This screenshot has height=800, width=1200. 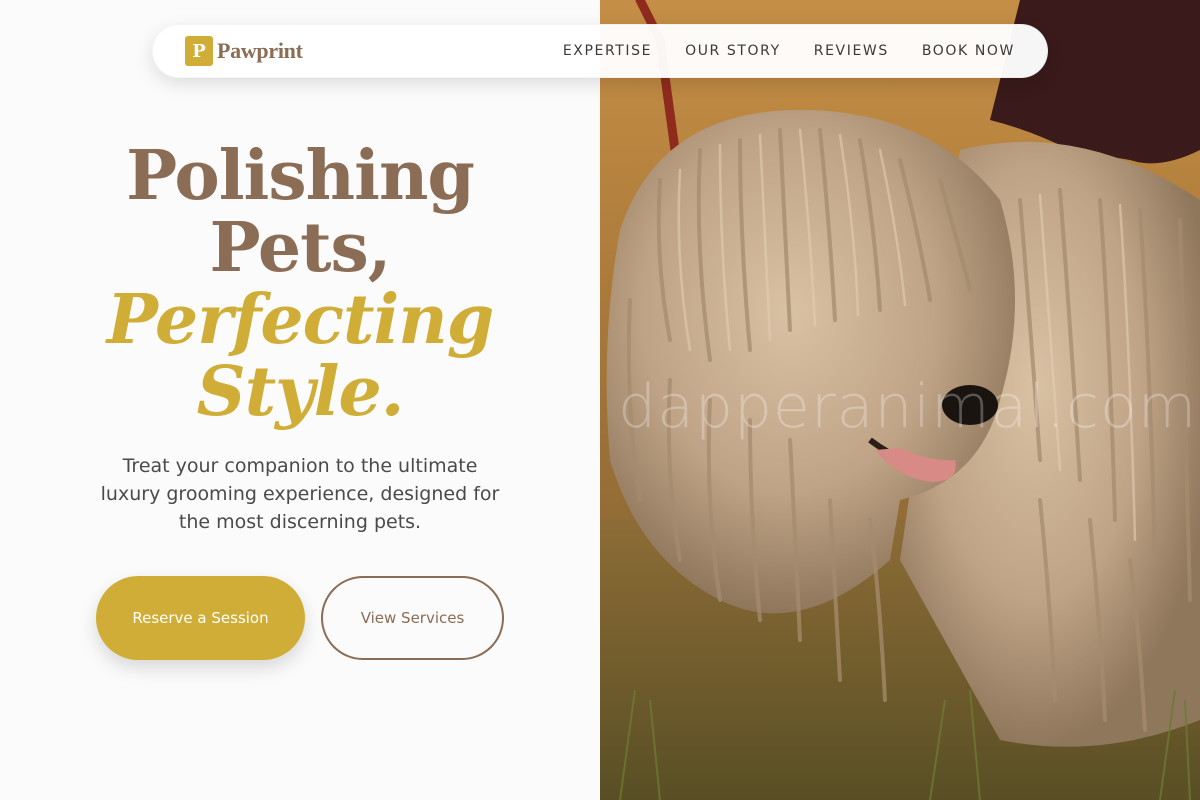 What do you see at coordinates (733, 51) in the screenshot?
I see `nav-link-our-story: OUR STORY` at bounding box center [733, 51].